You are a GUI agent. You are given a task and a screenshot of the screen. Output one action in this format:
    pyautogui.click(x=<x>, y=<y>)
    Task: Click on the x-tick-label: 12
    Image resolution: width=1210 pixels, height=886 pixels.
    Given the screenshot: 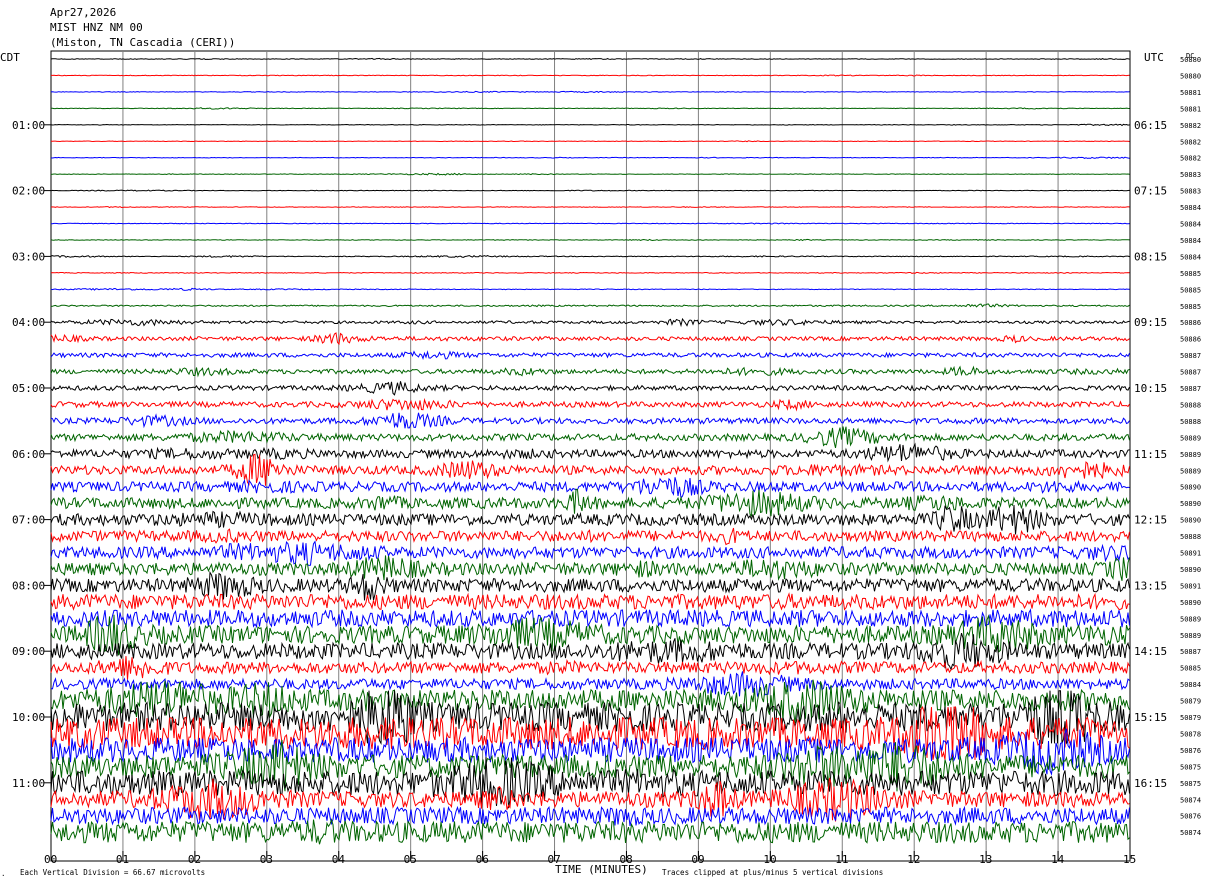 What is the action you would take?
    pyautogui.click(x=913, y=859)
    